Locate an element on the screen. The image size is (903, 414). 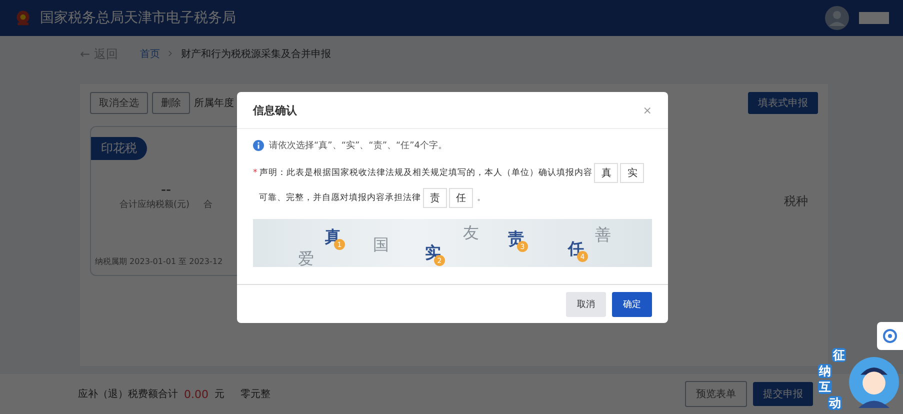
amount-in-words: 零元整 is located at coordinates (255, 394).